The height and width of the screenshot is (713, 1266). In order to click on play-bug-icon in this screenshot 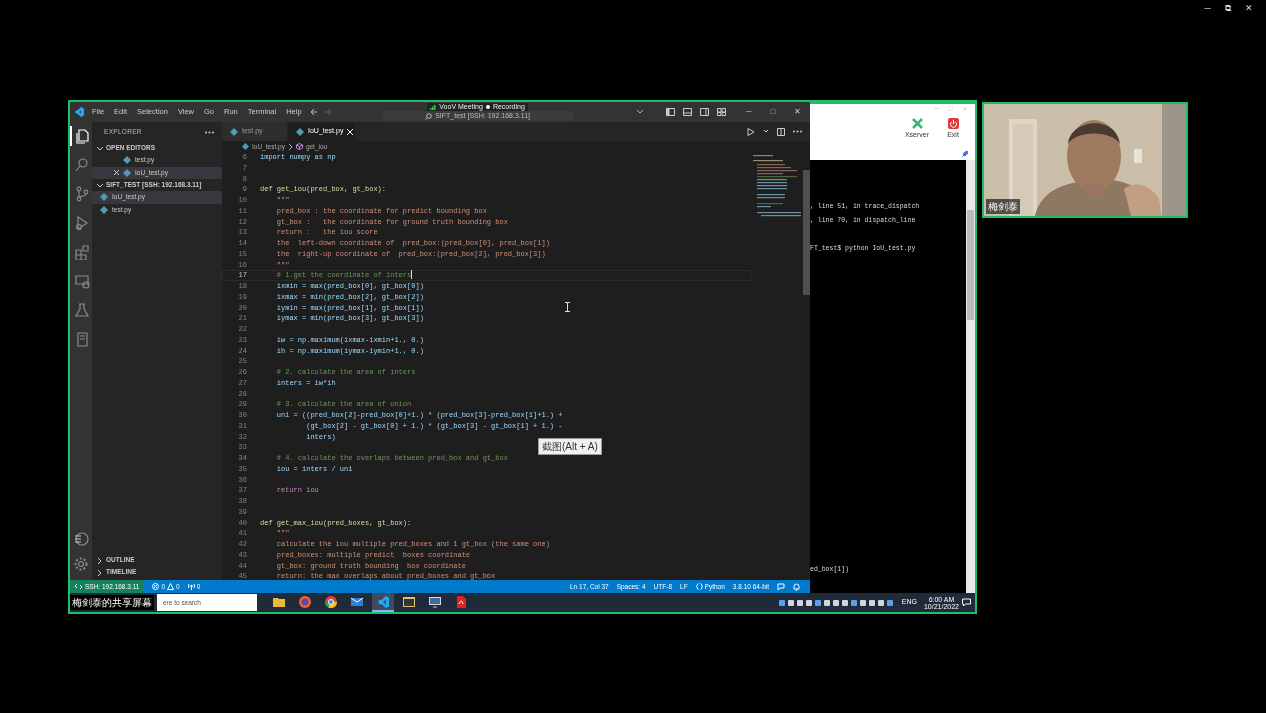, I will do `click(82, 223)`.